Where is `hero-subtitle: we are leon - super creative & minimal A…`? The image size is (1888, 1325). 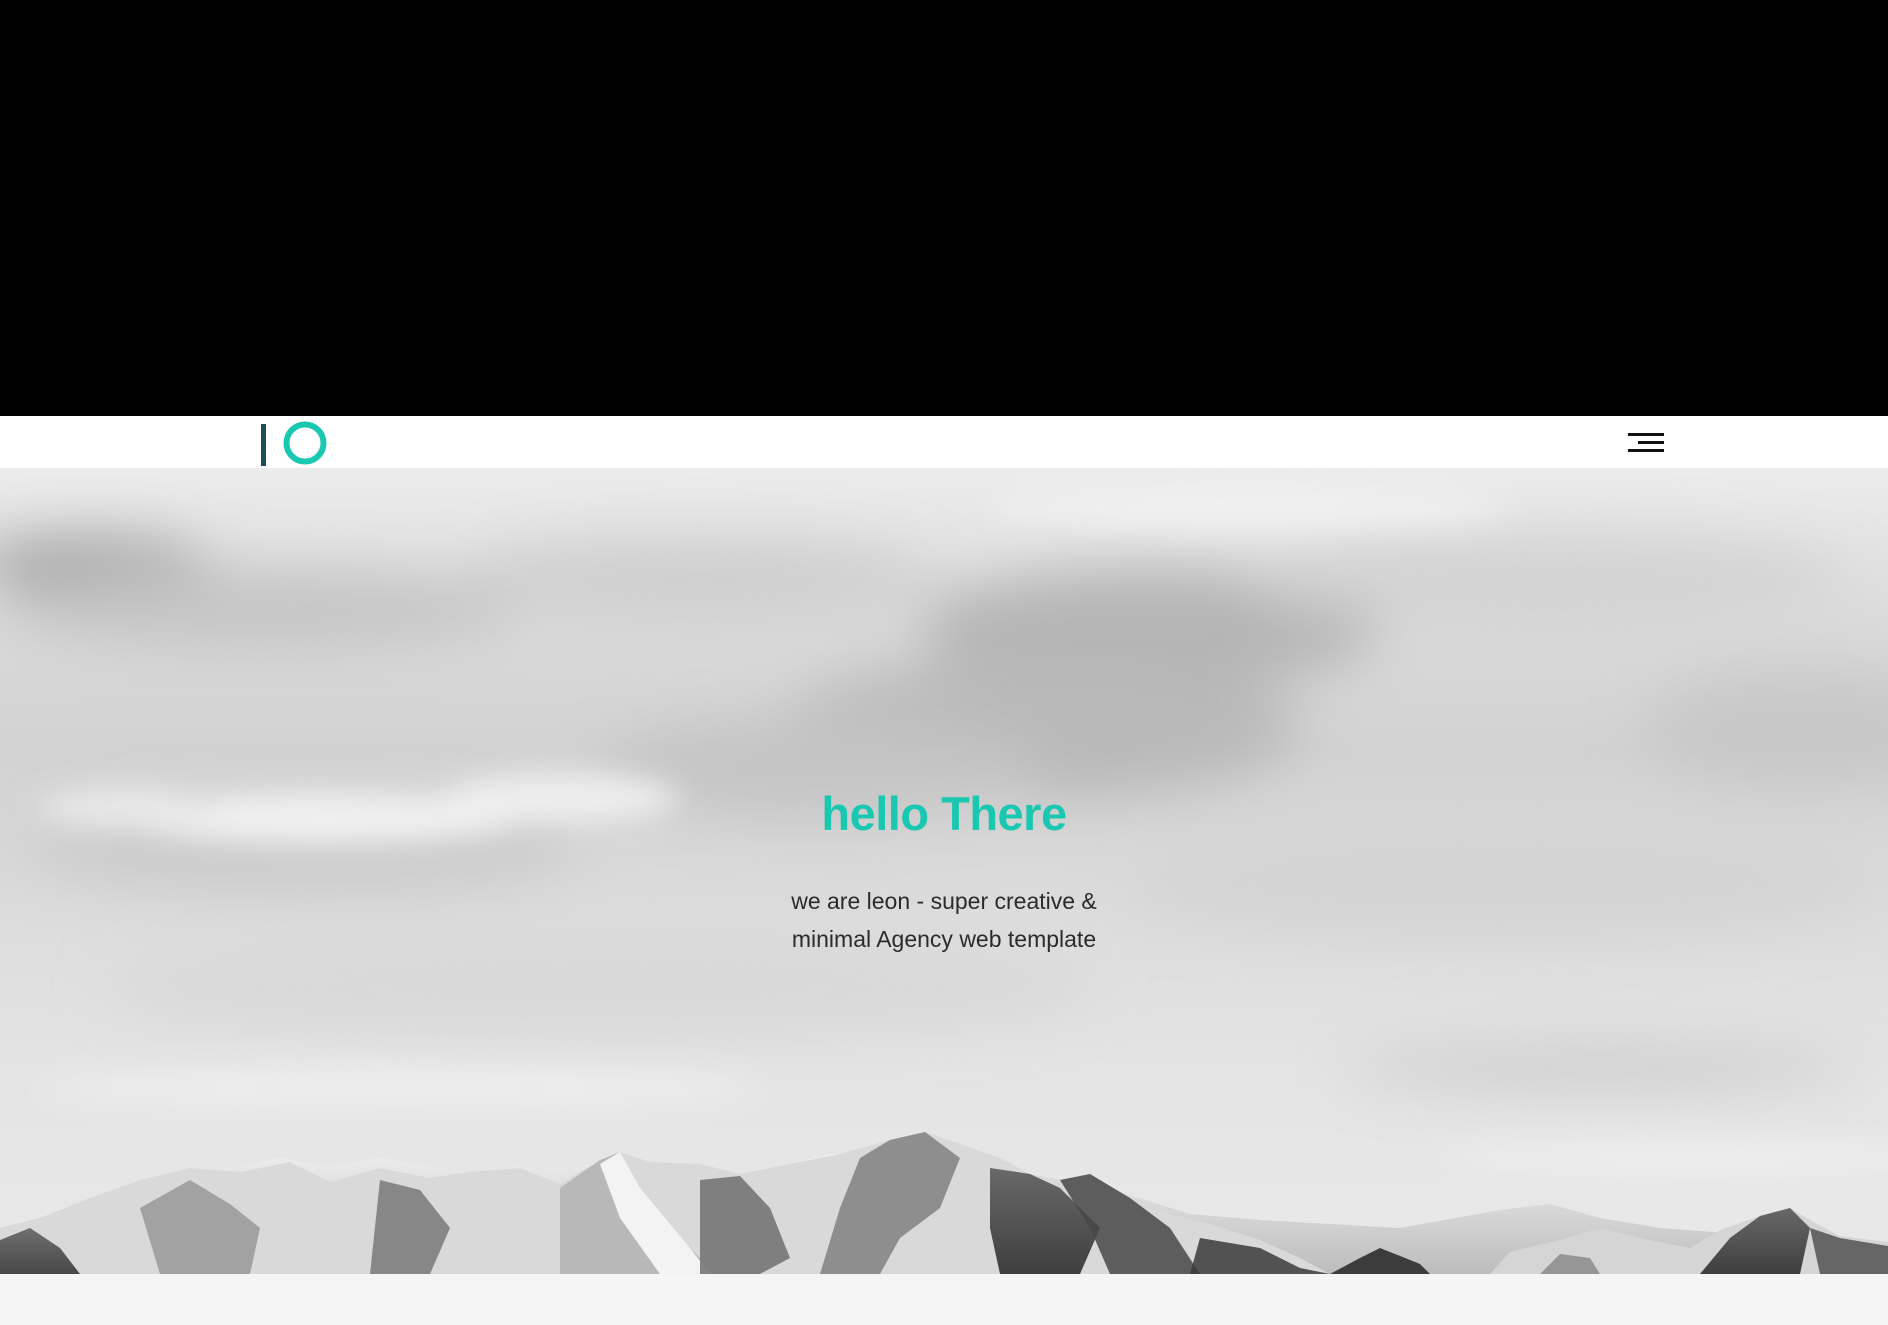 hero-subtitle: we are leon - super creative & minimal A… is located at coordinates (944, 920).